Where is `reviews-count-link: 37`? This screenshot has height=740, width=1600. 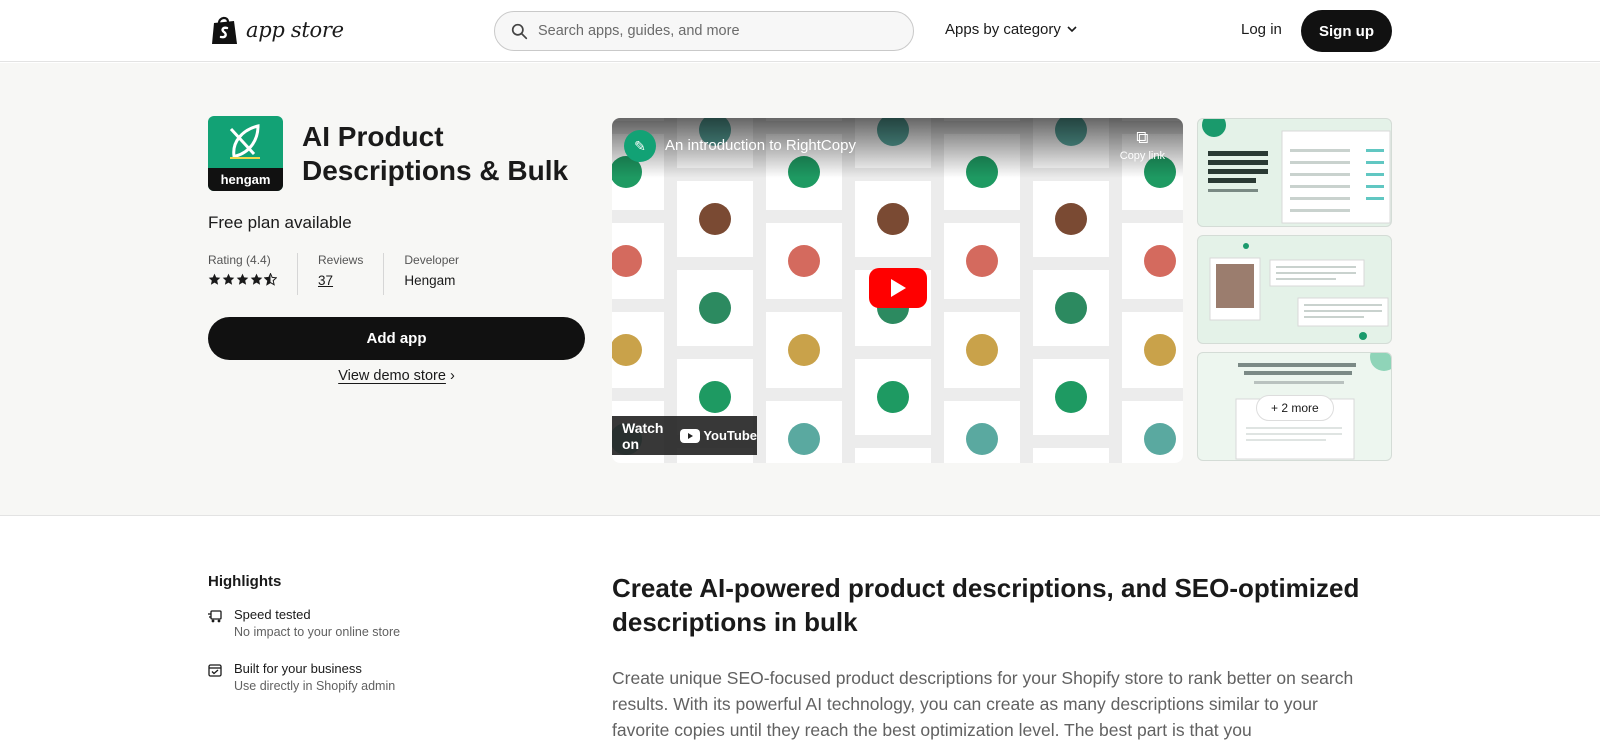 reviews-count-link: 37 is located at coordinates (340, 280).